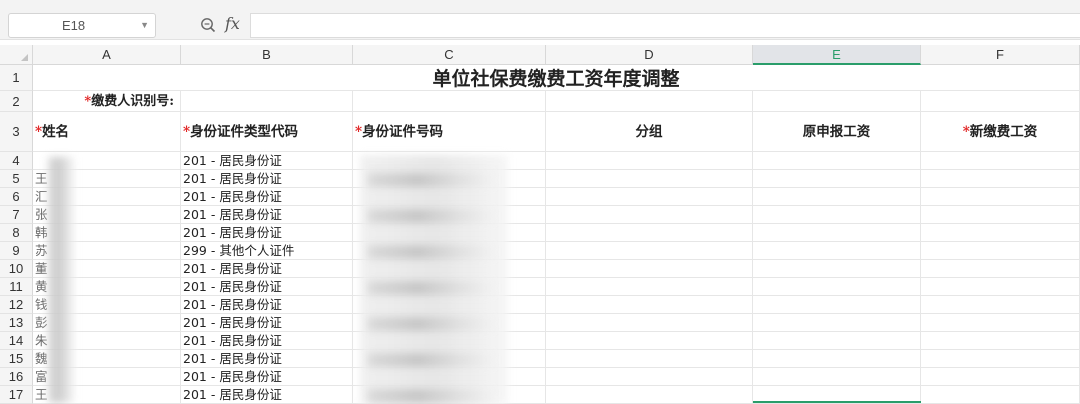  Describe the element at coordinates (649, 132) in the screenshot. I see `header-group: 分组` at that location.